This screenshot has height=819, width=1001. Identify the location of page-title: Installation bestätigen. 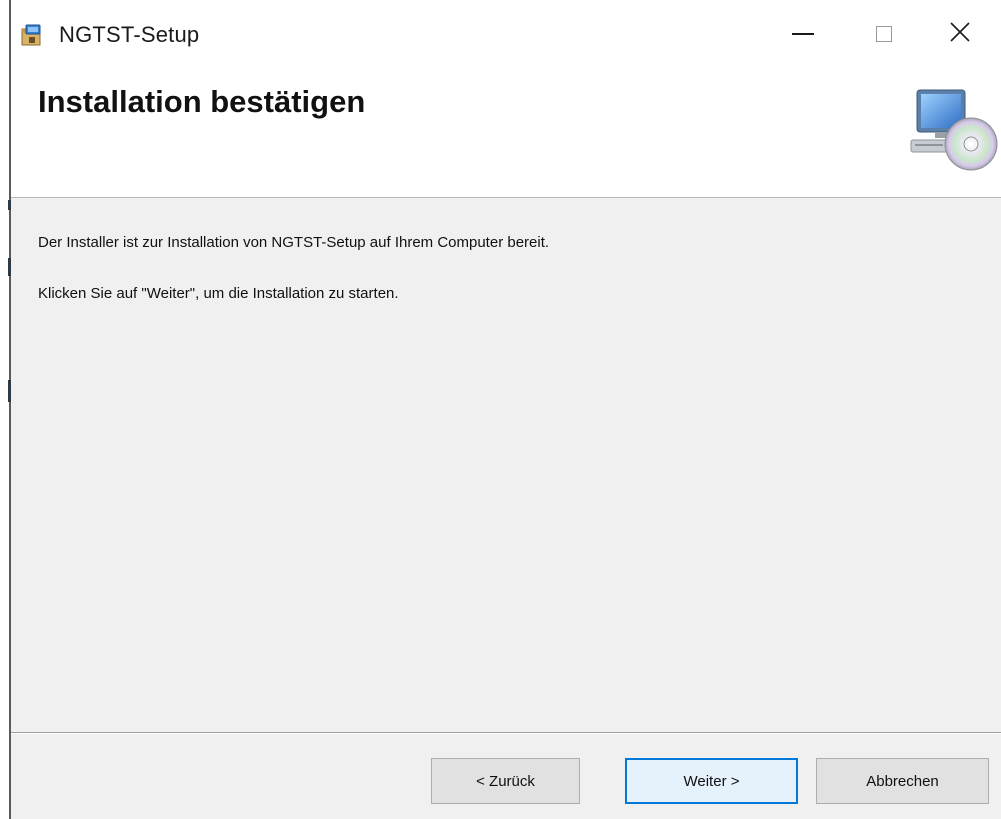
(202, 101).